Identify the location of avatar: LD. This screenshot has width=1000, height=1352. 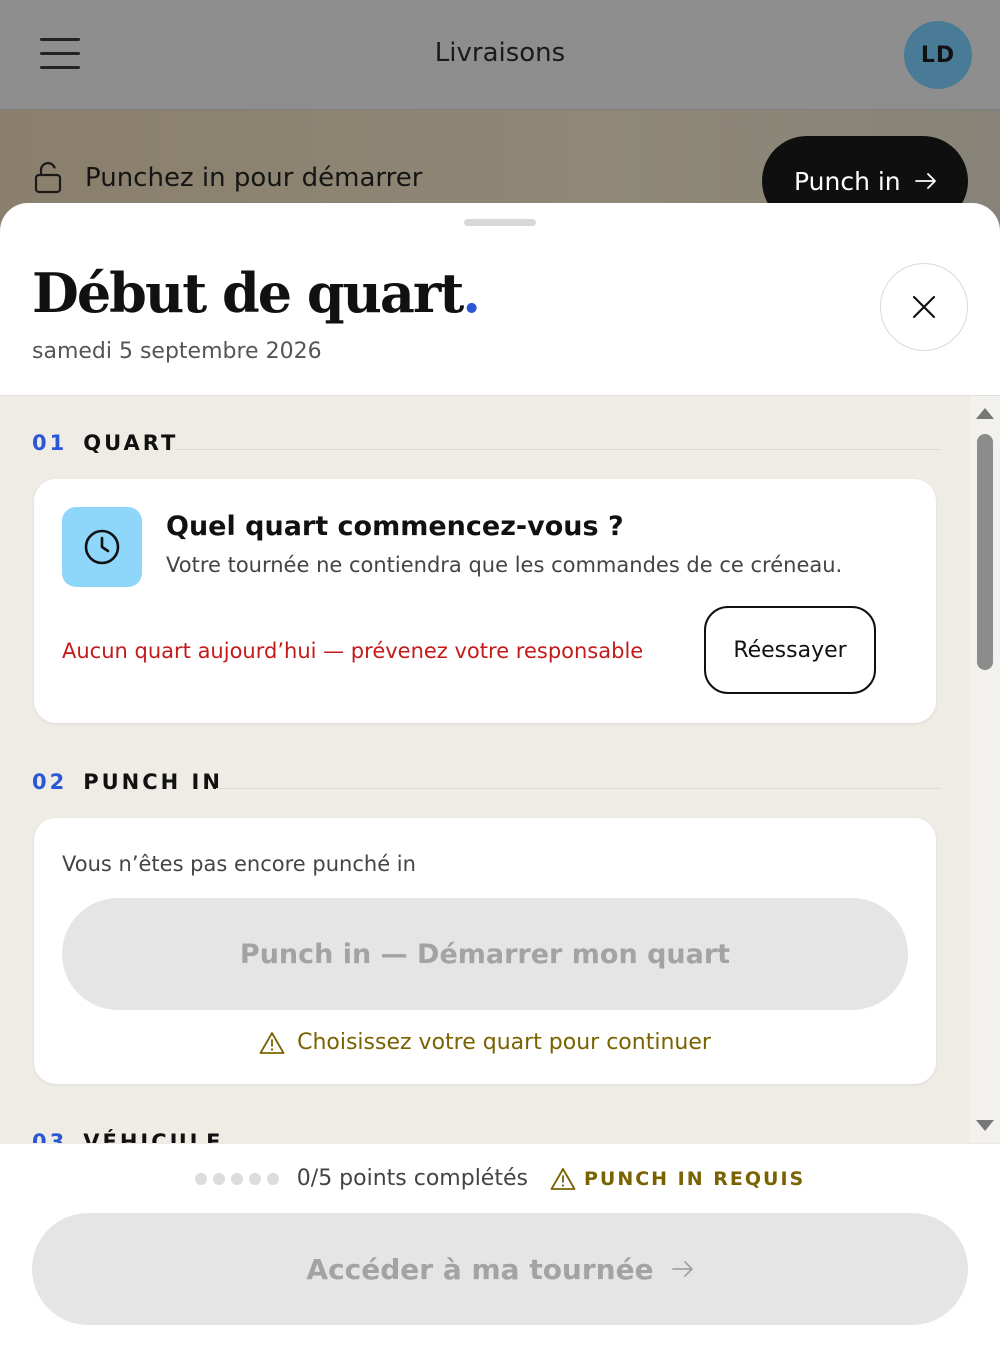
(938, 55).